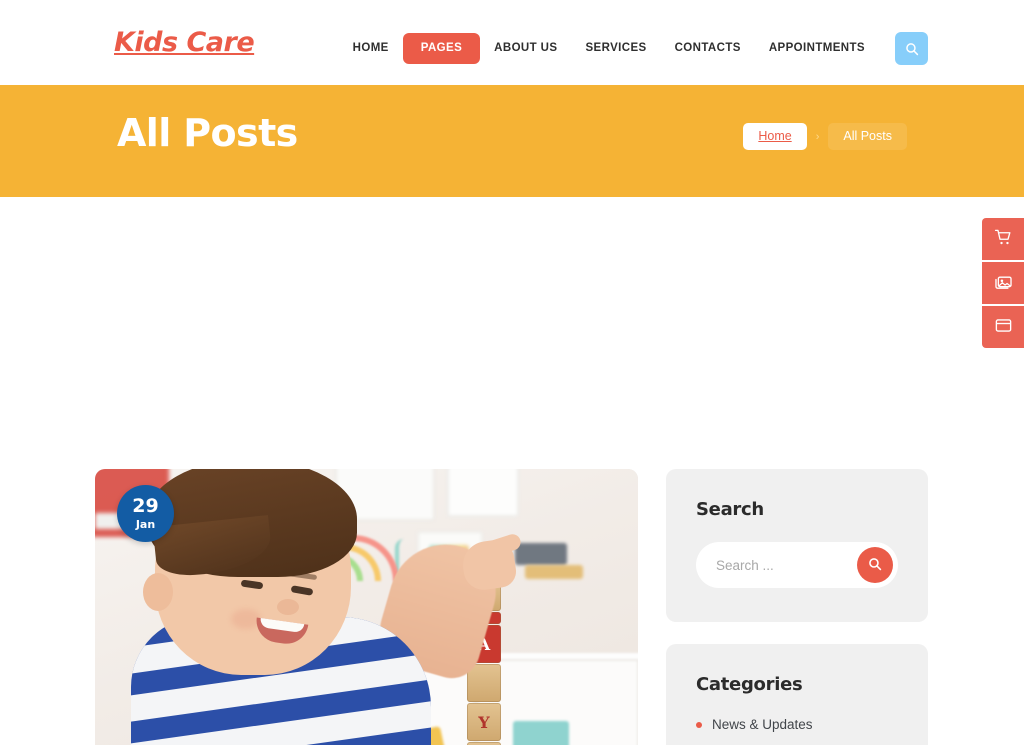 The width and height of the screenshot is (1024, 745). I want to click on search-box, so click(797, 565).